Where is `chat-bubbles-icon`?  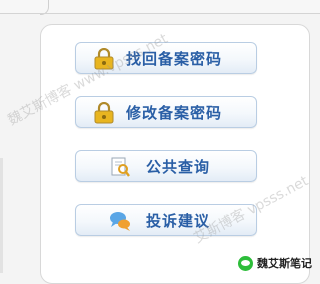
chat-bubbles-icon is located at coordinates (120, 221).